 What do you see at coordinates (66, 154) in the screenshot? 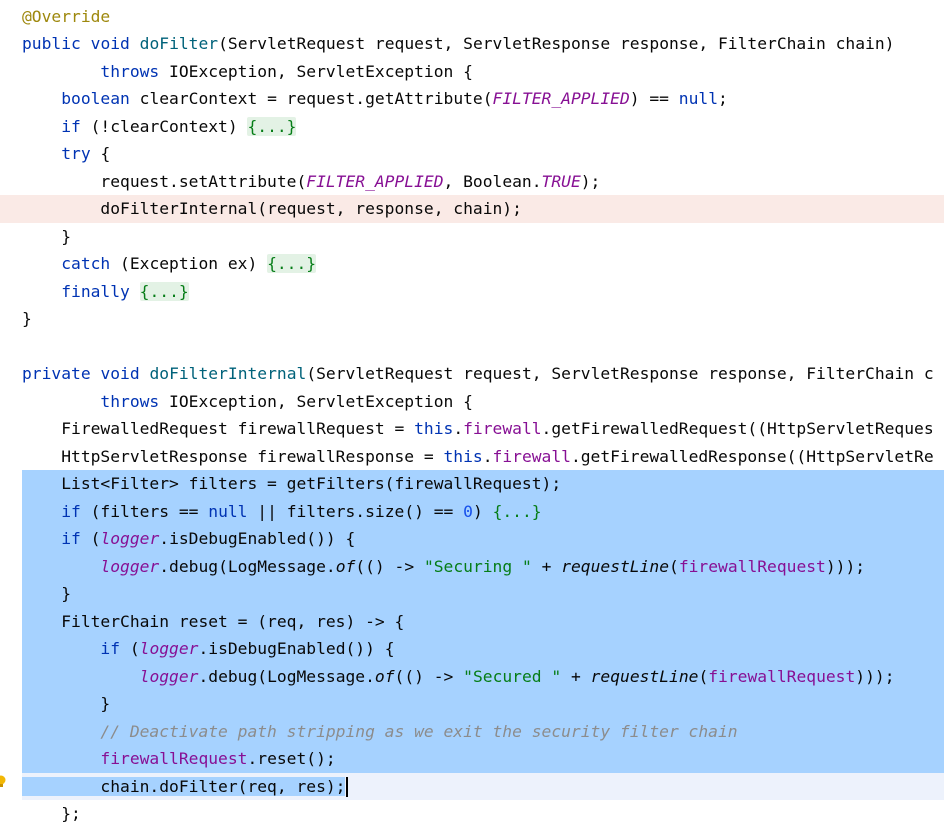
I see `code-line-text: try {` at bounding box center [66, 154].